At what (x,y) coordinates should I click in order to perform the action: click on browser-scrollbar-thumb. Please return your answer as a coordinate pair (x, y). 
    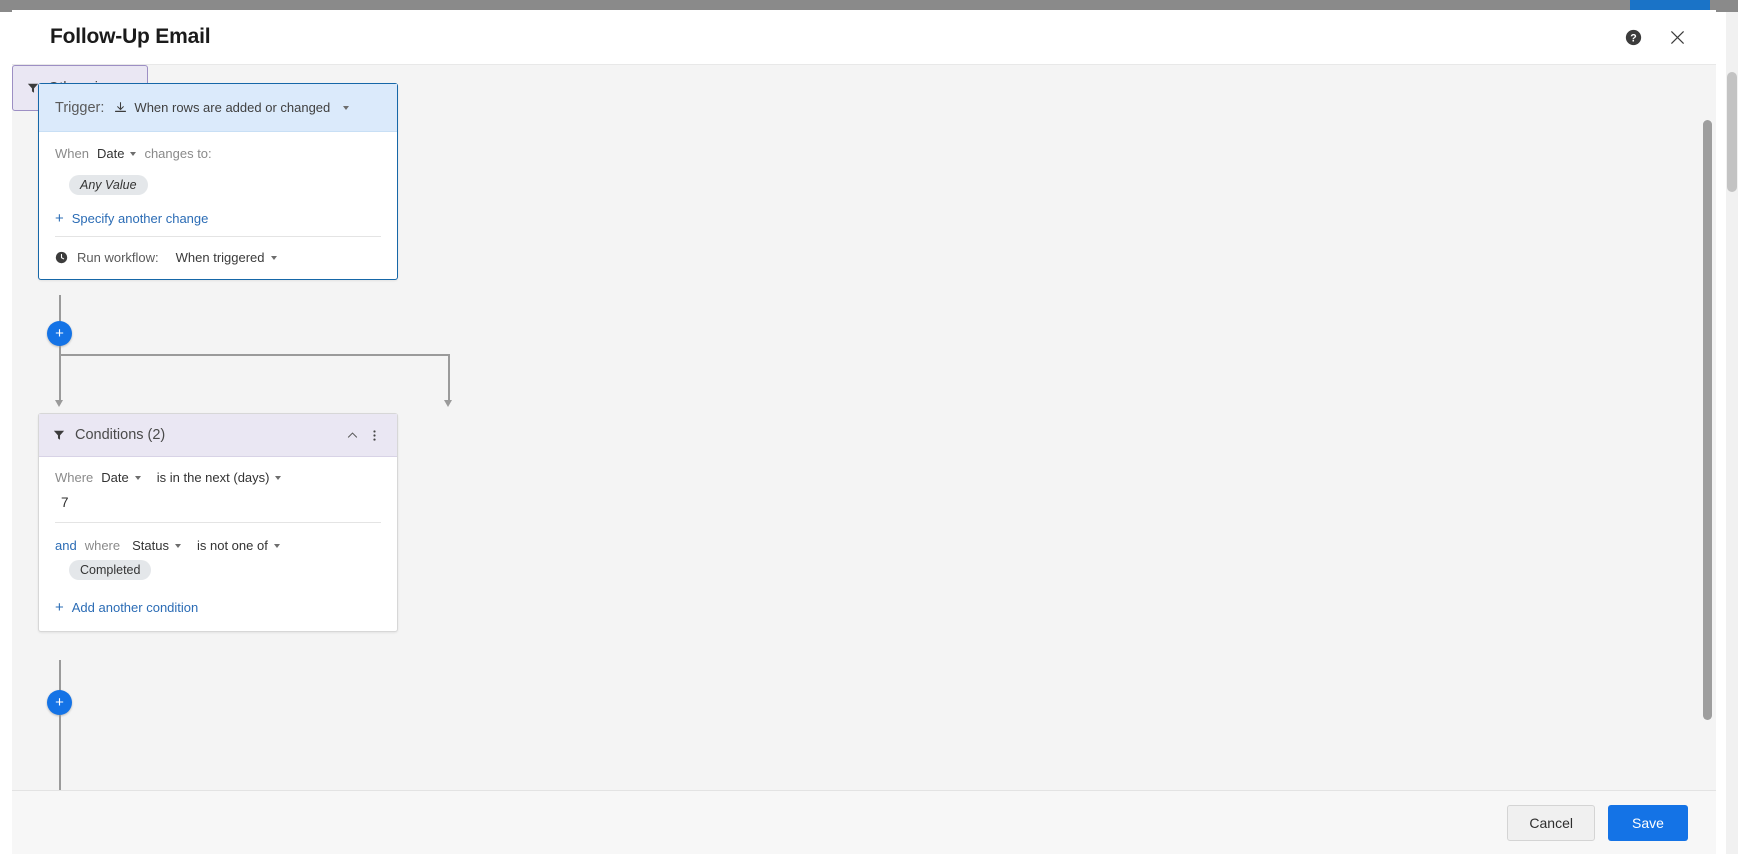
    Looking at the image, I should click on (1732, 132).